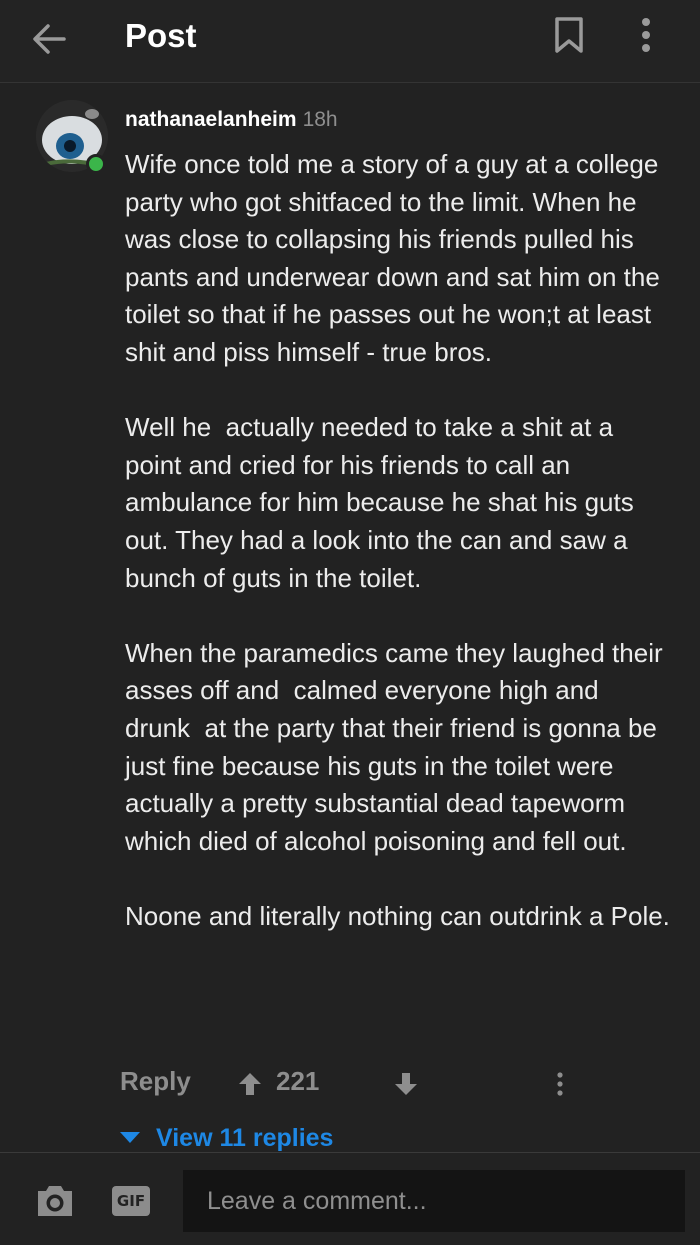 The width and height of the screenshot is (700, 1245). I want to click on reply-button: Reply, so click(155, 1081).